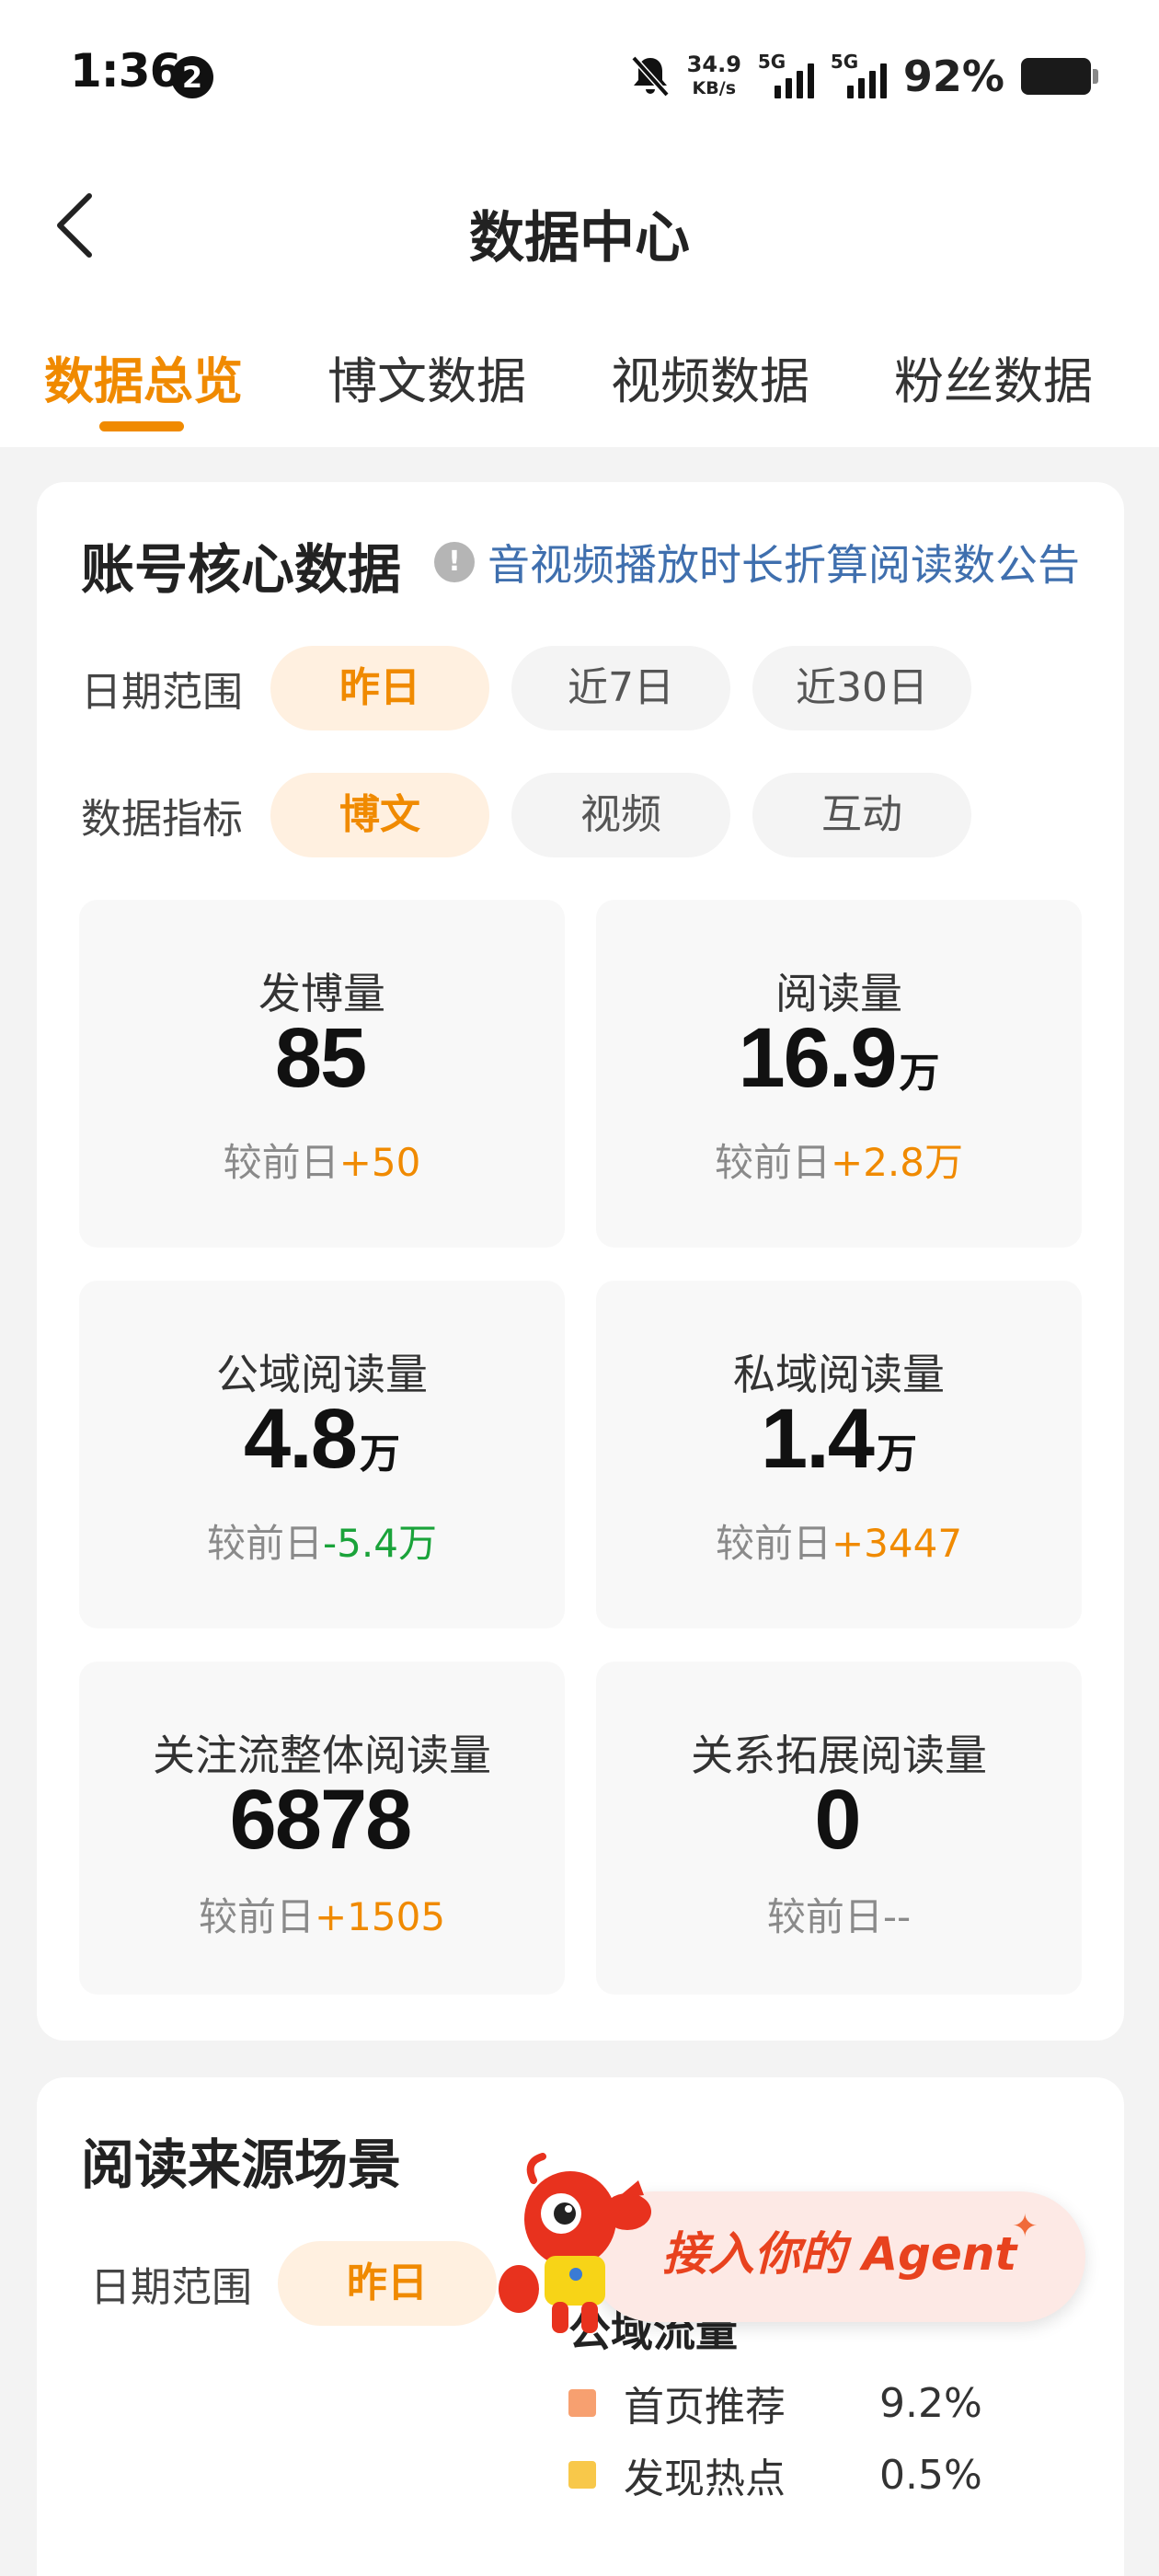  I want to click on signal-sim1-icon: 5G, so click(786, 74).